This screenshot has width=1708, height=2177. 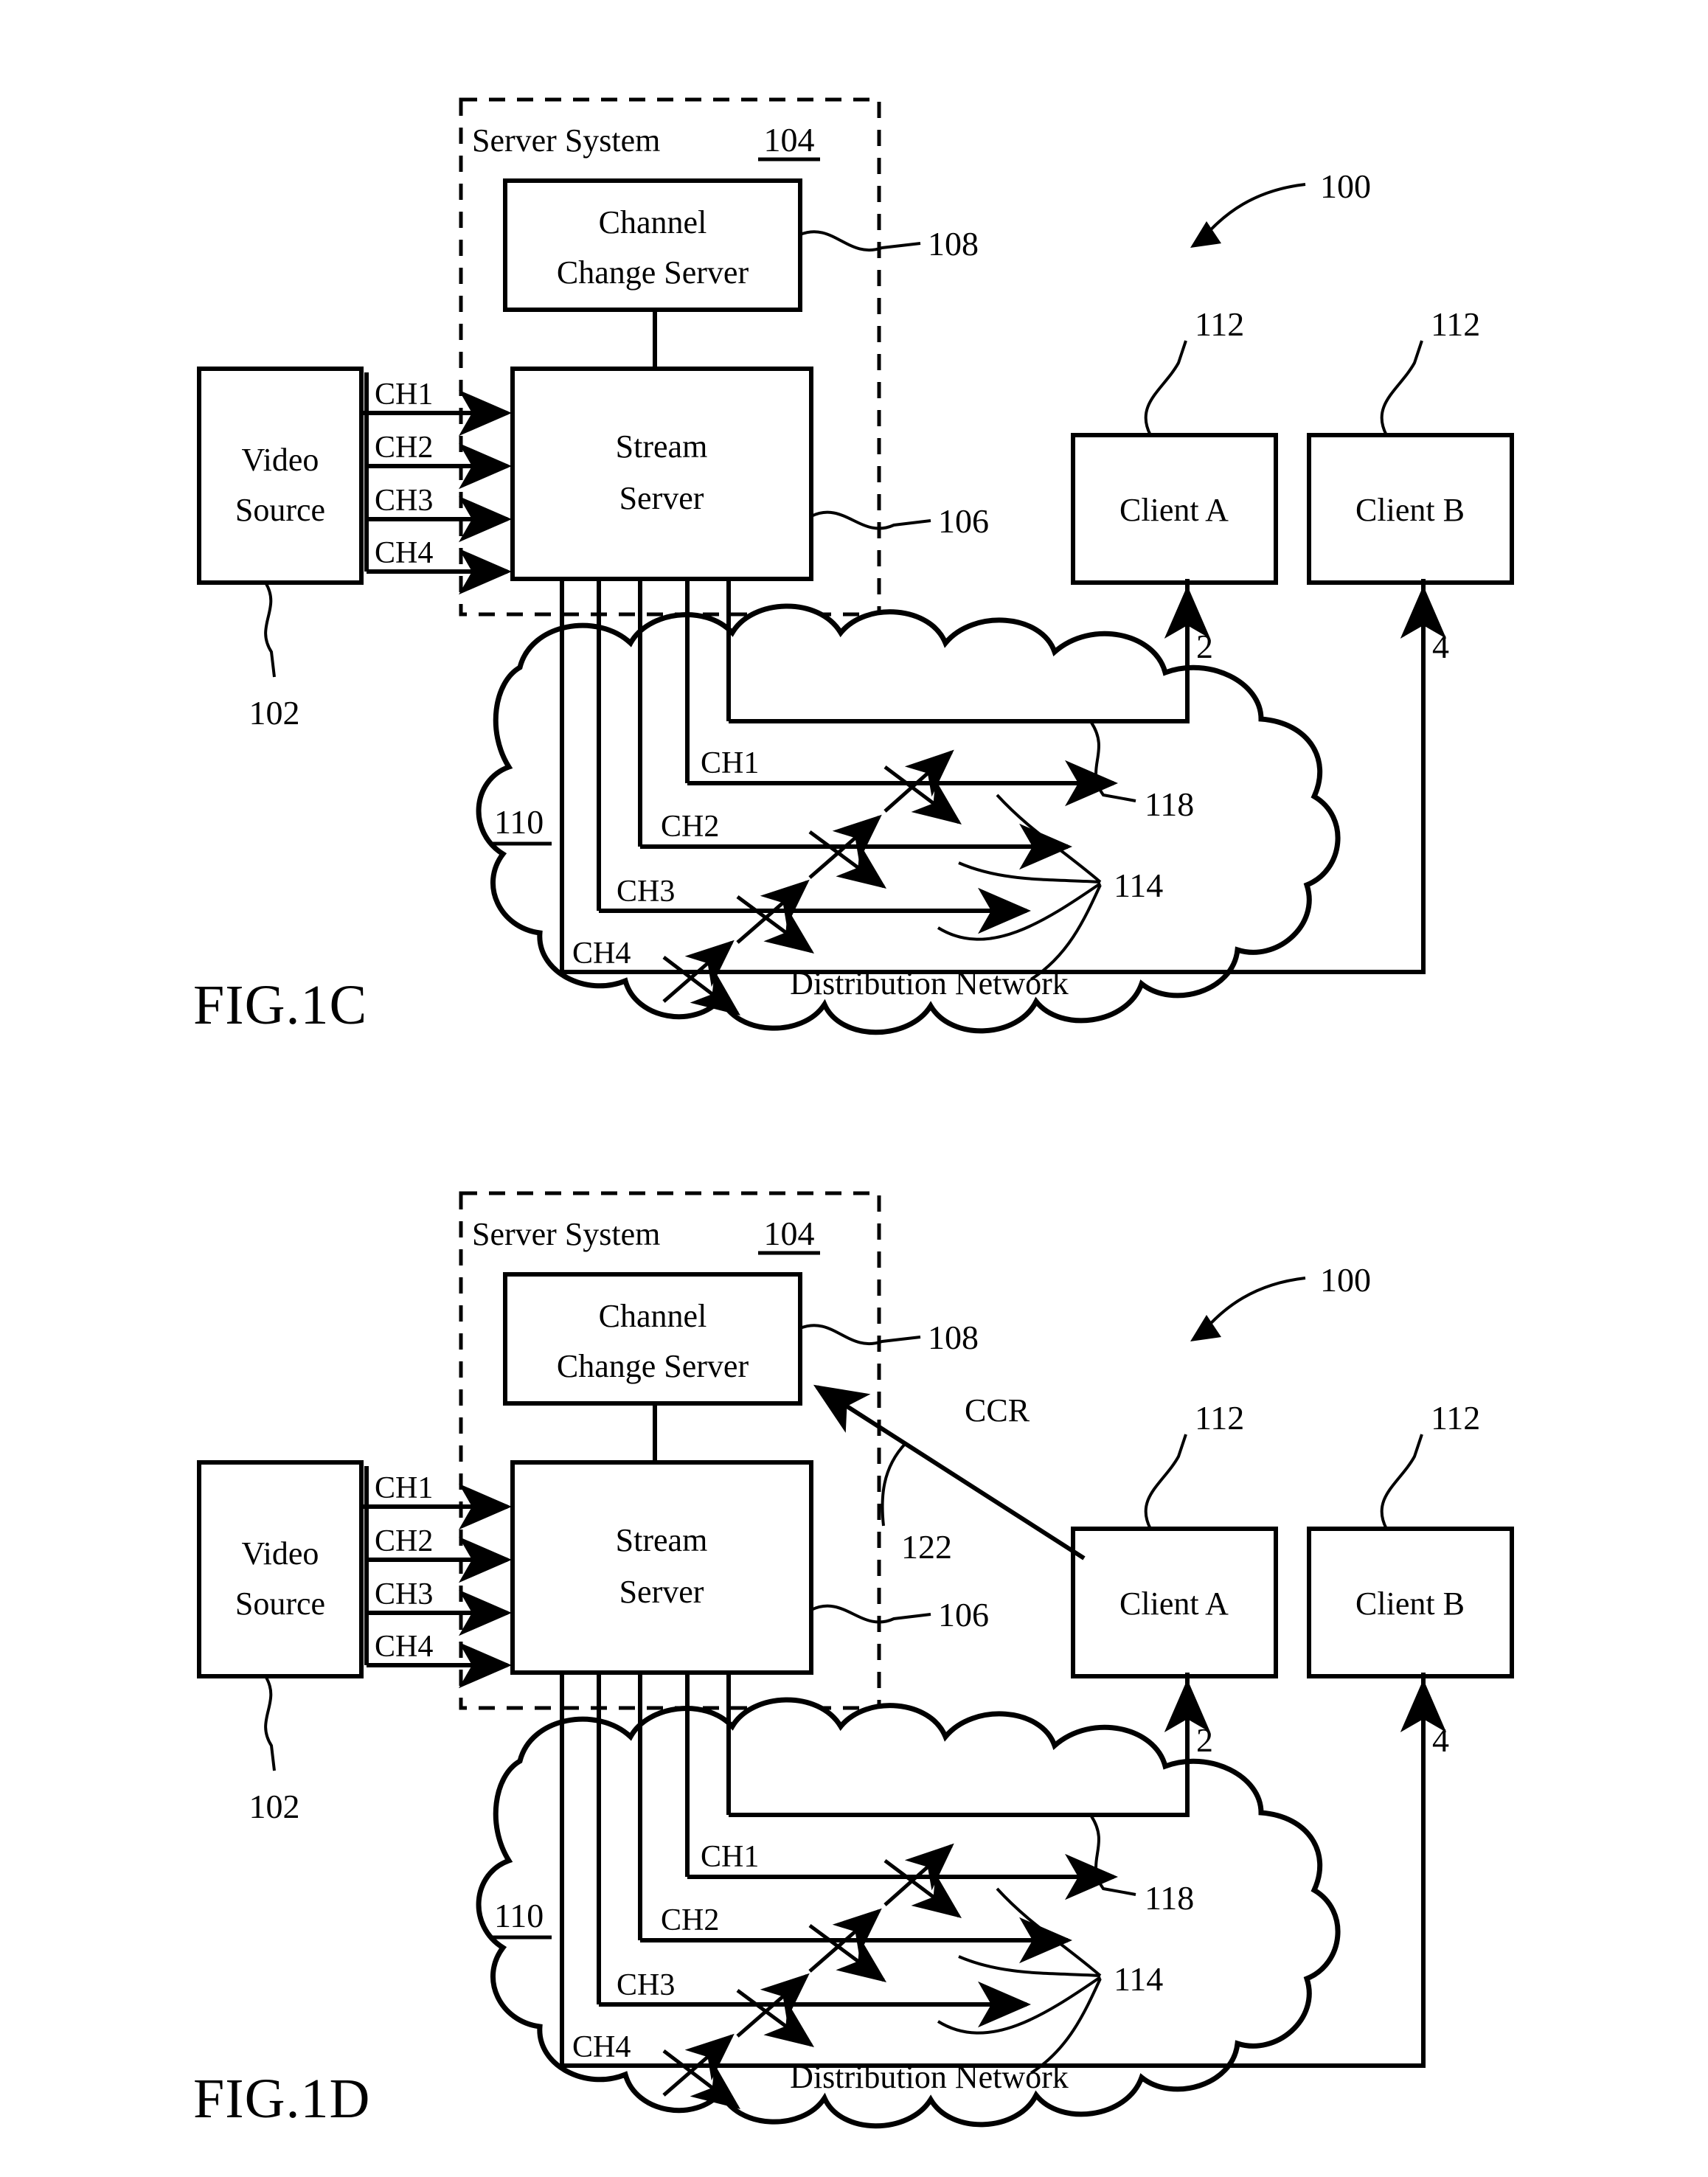 What do you see at coordinates (926, 1547) in the screenshot?
I see `ref-122: 122` at bounding box center [926, 1547].